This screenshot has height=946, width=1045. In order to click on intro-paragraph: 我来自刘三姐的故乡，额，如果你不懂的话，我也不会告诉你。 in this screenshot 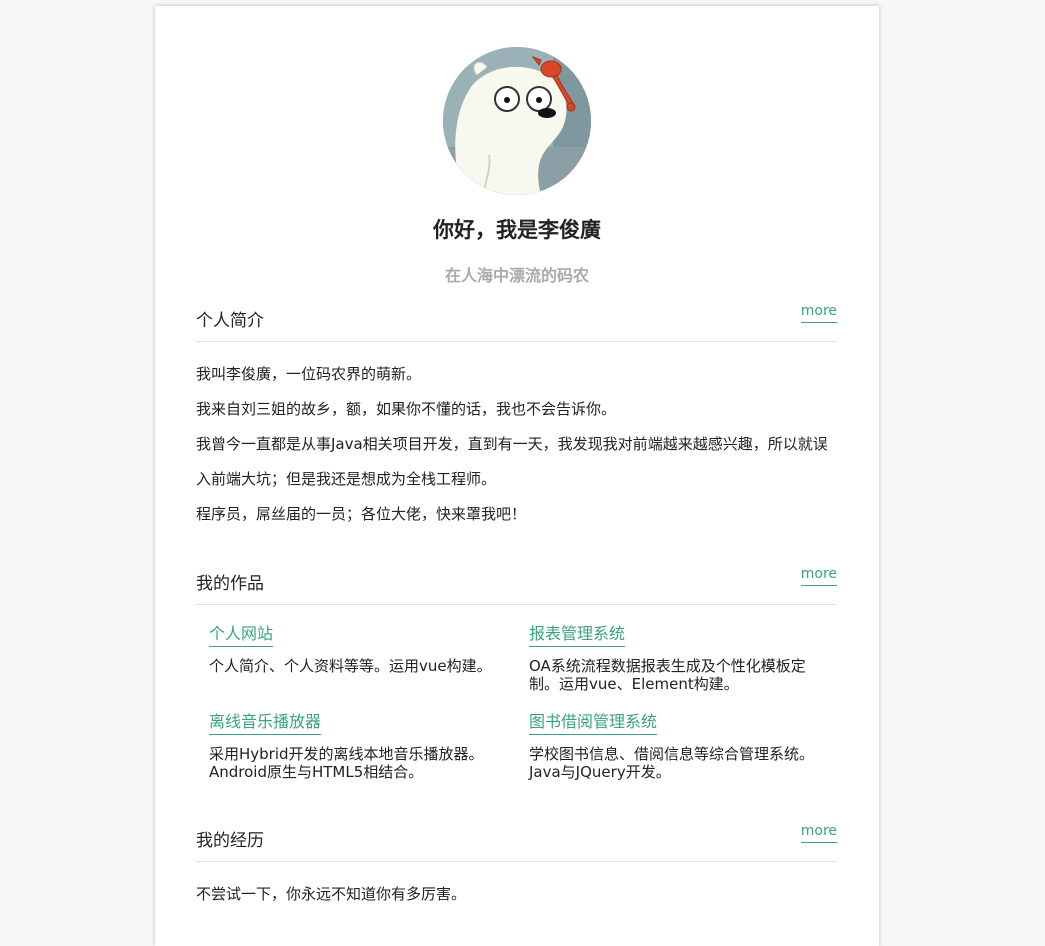, I will do `click(406, 409)`.